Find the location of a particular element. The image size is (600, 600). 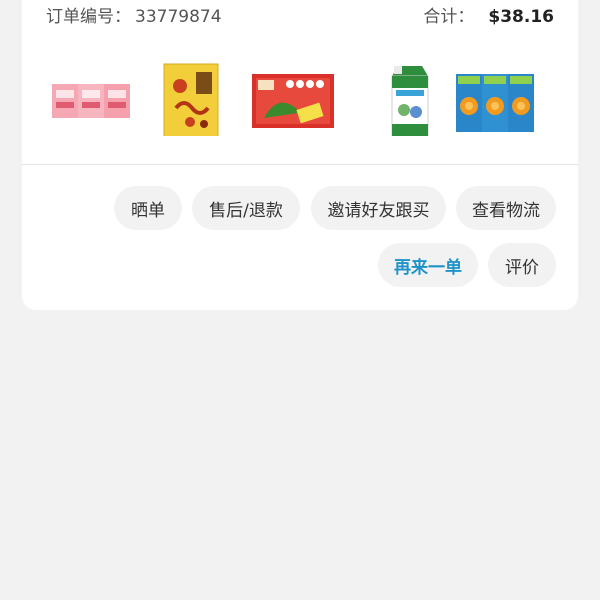

product-thumbnails is located at coordinates (300, 97).